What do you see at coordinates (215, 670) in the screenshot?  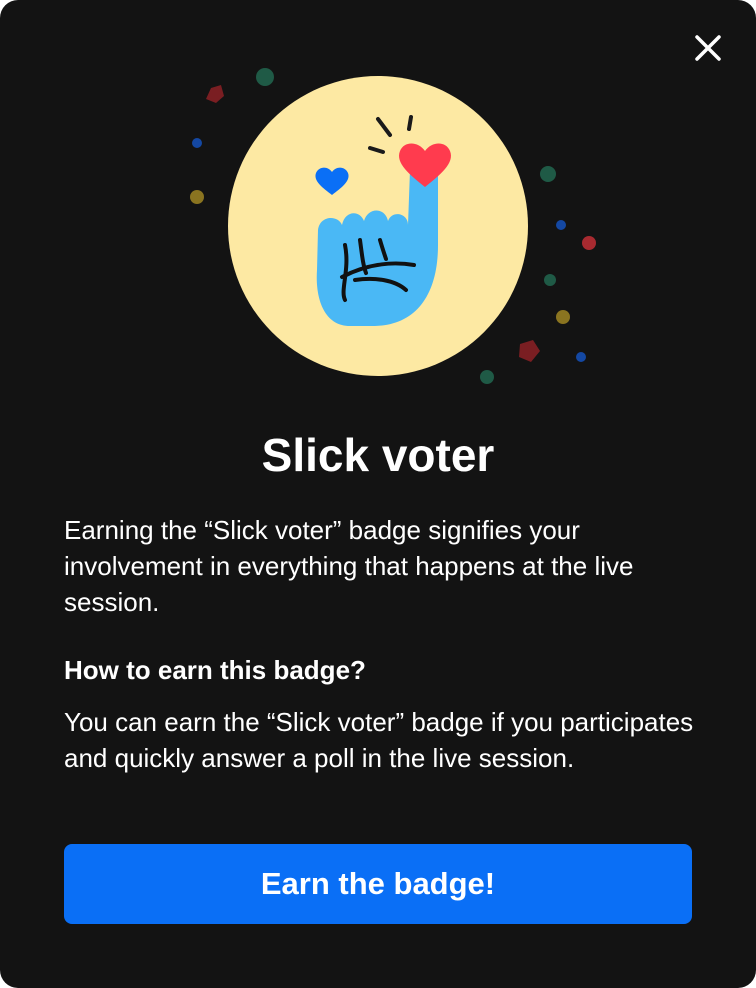 I see `how-to-earn-heading: How to earn this badge?` at bounding box center [215, 670].